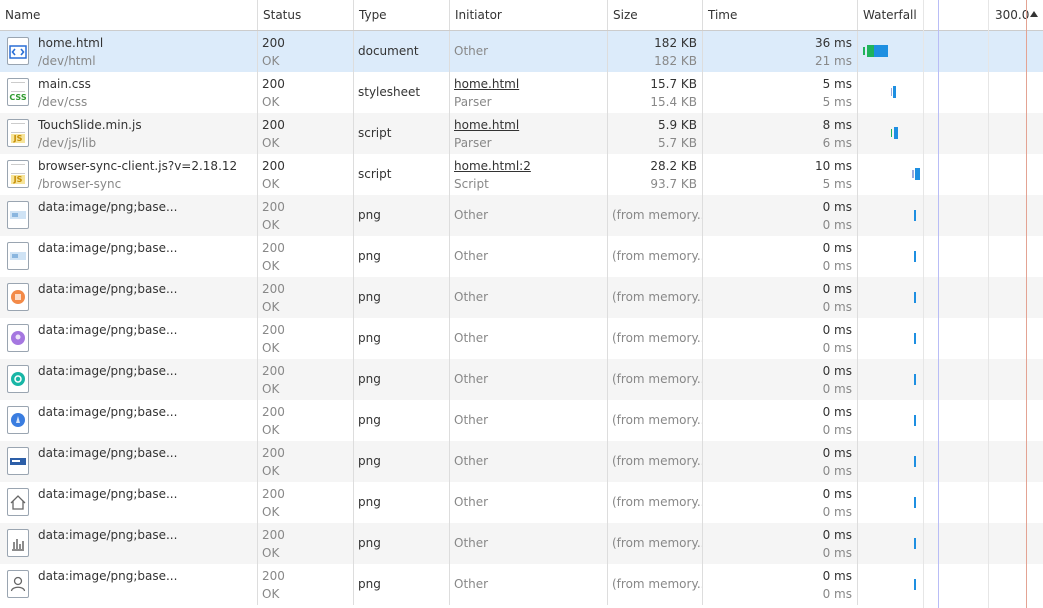  I want to click on request-name: browser-sync-client.js?v=2.18.12, so click(137, 166).